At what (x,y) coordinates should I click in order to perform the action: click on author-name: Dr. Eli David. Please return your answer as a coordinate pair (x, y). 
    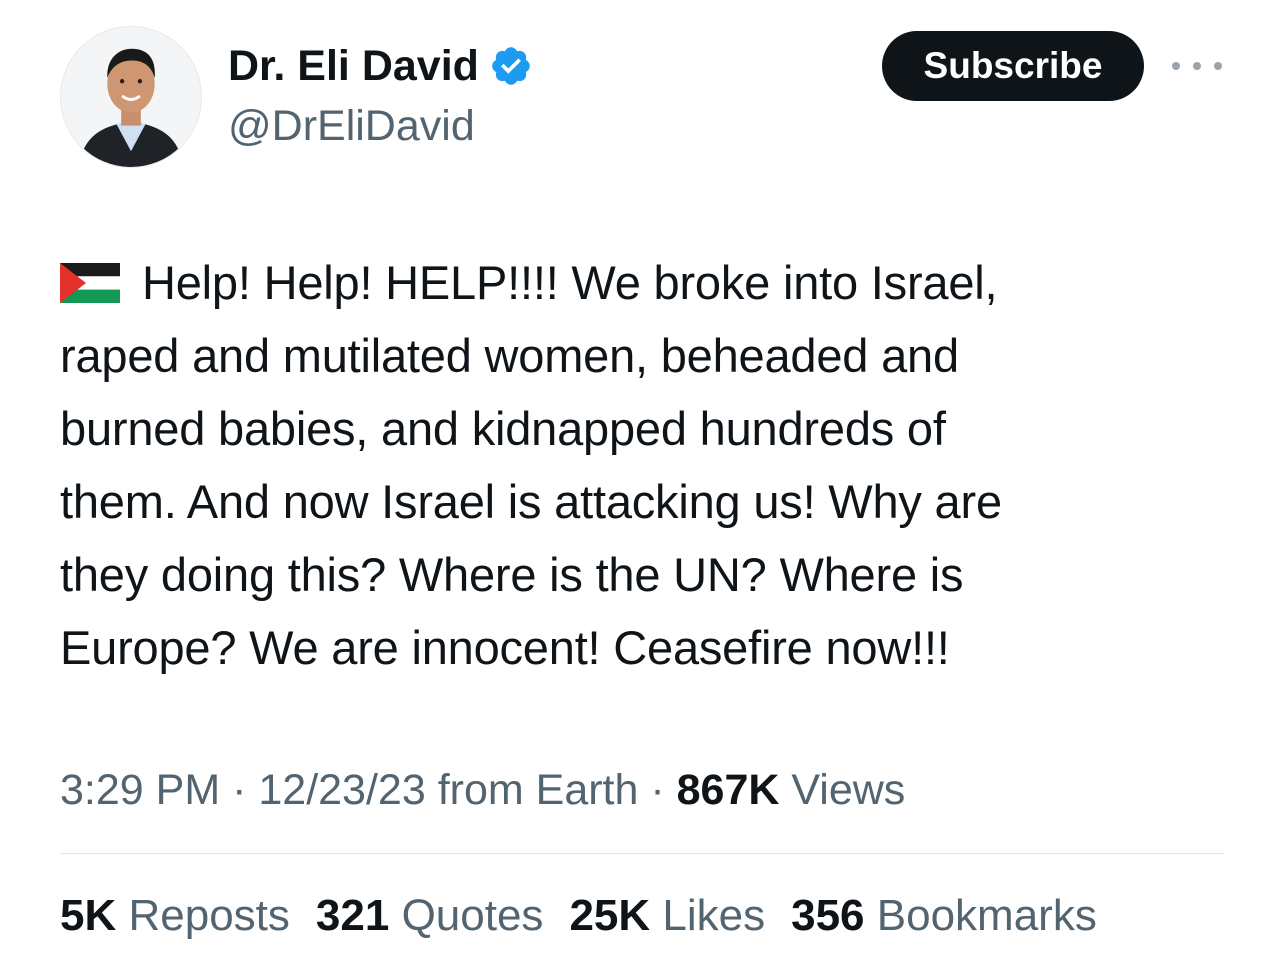
    Looking at the image, I should click on (353, 66).